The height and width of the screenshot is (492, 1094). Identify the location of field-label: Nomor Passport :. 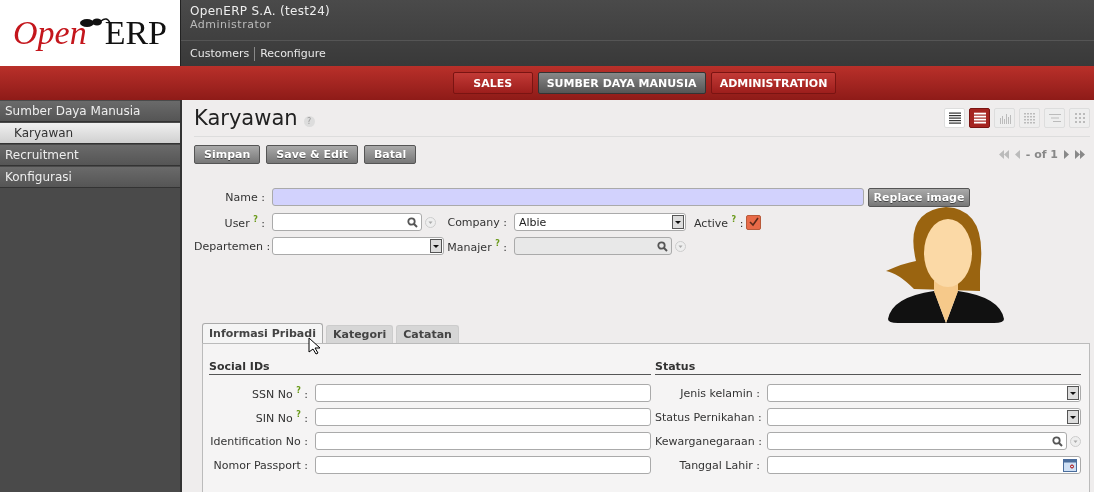
(260, 465).